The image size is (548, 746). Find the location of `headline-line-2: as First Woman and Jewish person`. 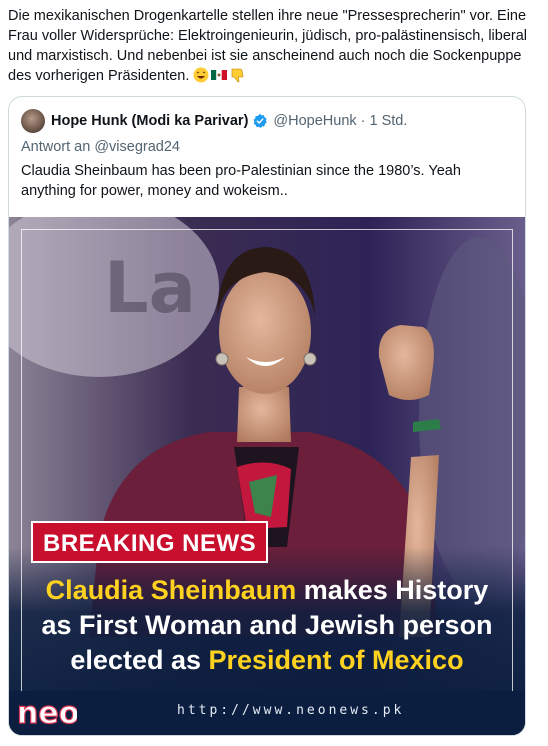

headline-line-2: as First Woman and Jewish person is located at coordinates (267, 625).